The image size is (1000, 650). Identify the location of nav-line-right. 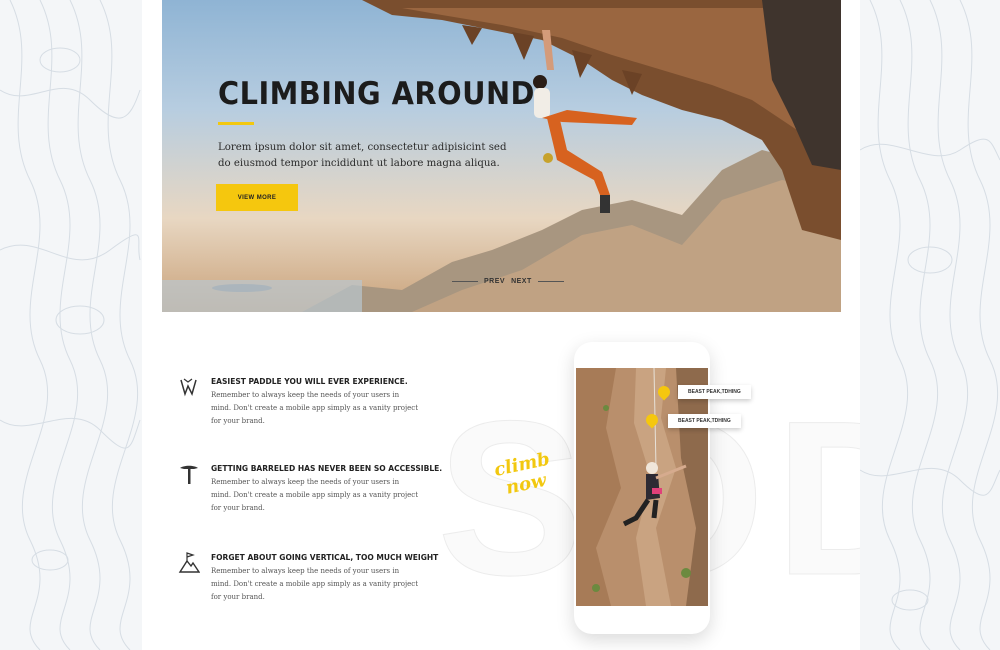
(550, 281).